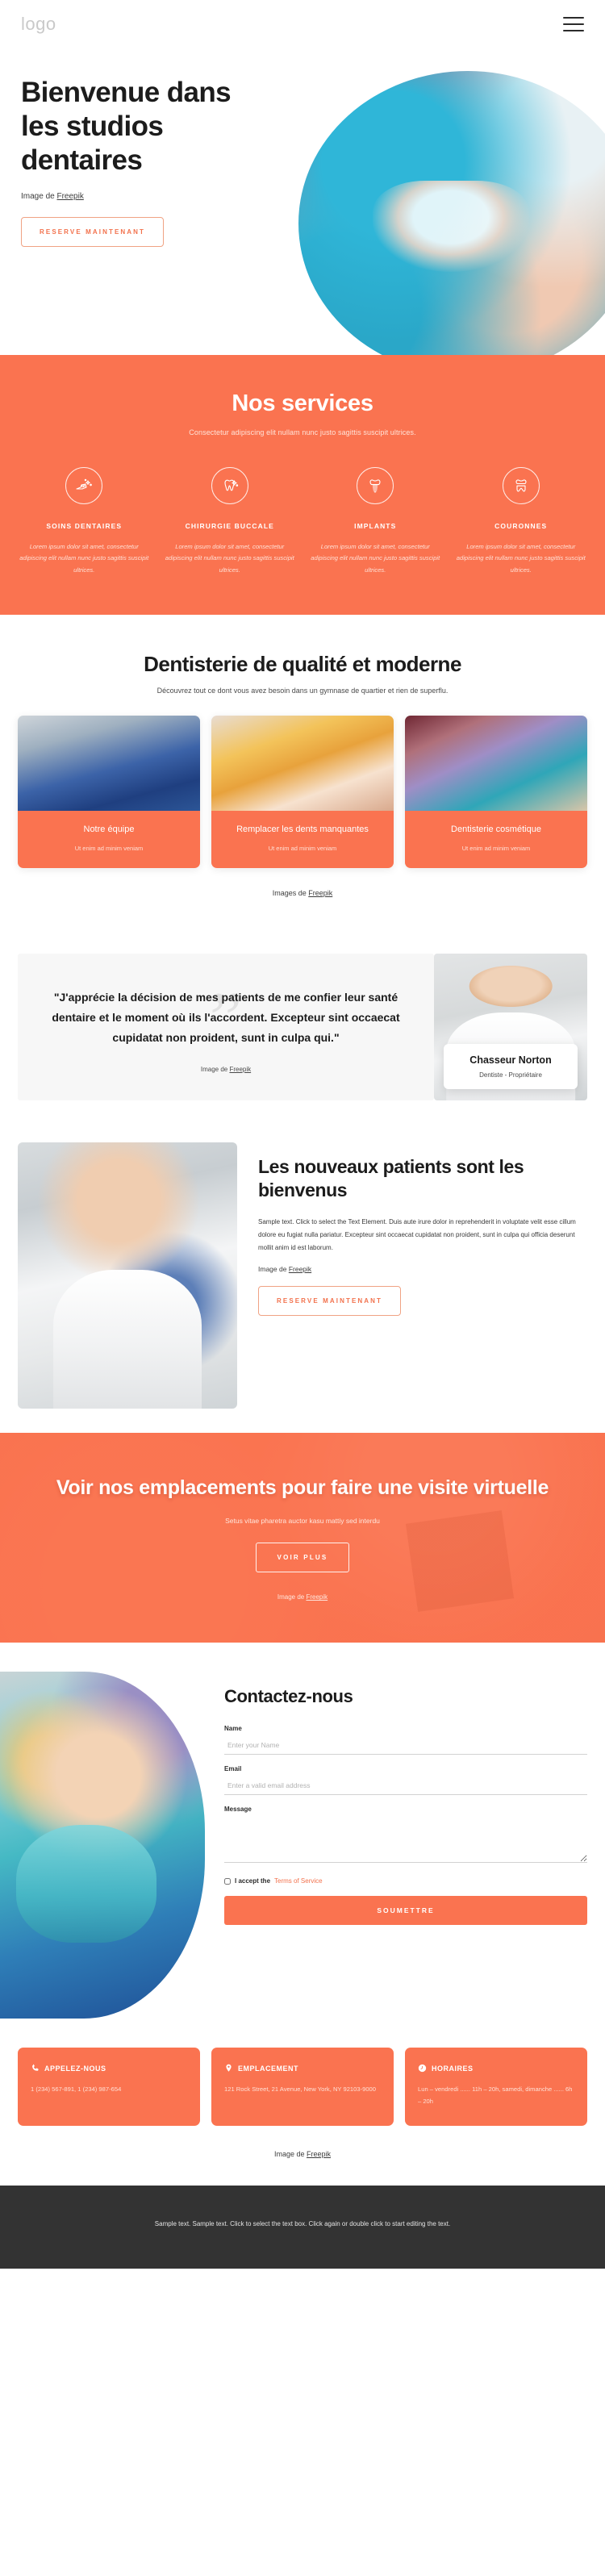  I want to click on service-title: CHIRURGIE BUCCALE, so click(229, 526).